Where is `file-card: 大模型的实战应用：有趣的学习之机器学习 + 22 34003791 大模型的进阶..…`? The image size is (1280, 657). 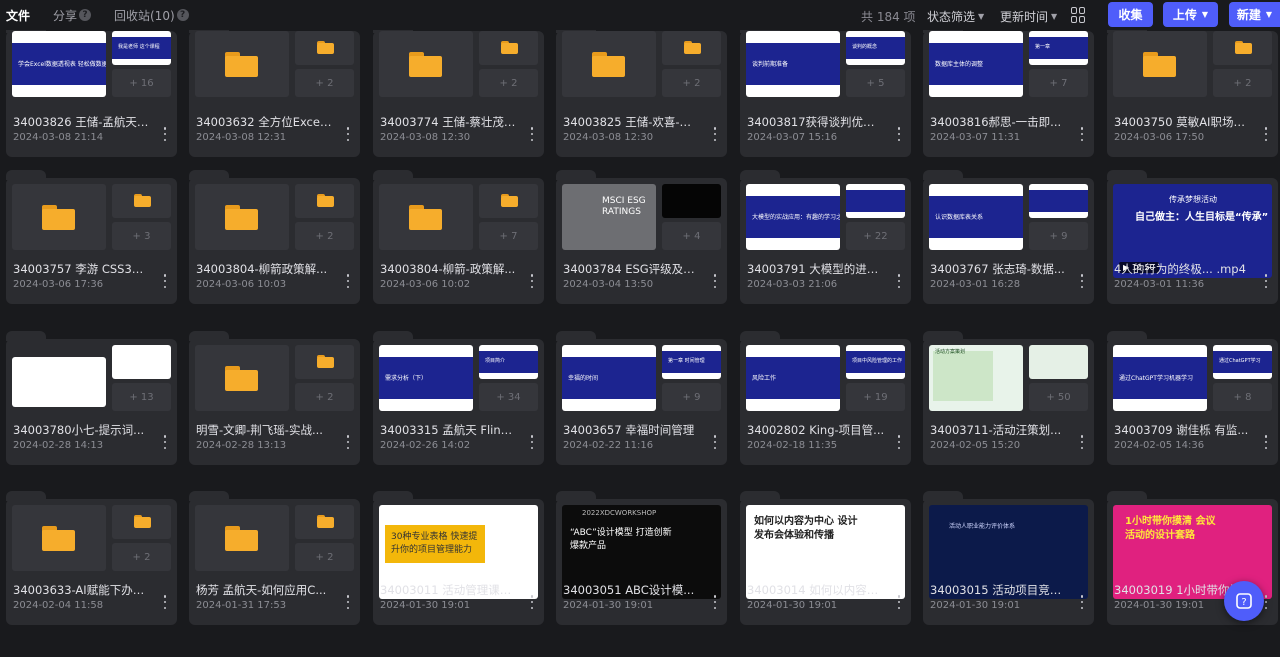
file-card: 大模型的实战应用：有趣的学习之机器学习 + 22 34003791 大模型的进阶..… is located at coordinates (825, 237).